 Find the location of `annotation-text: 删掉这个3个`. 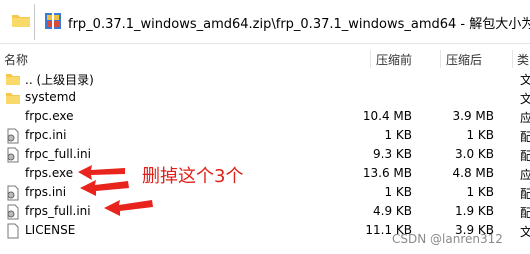

annotation-text: 删掉这个3个 is located at coordinates (193, 176).